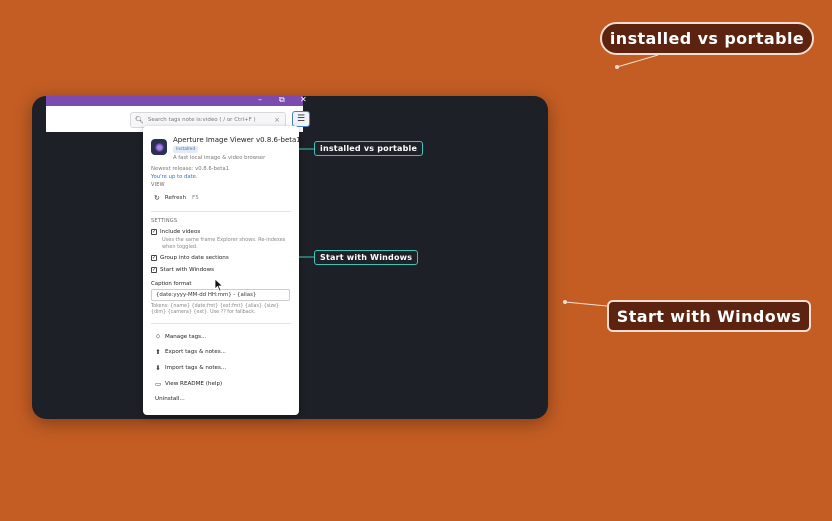 The height and width of the screenshot is (521, 832). Describe the element at coordinates (366, 257) in the screenshot. I see `callout-start-with-windows-label: Start with Windows` at that location.